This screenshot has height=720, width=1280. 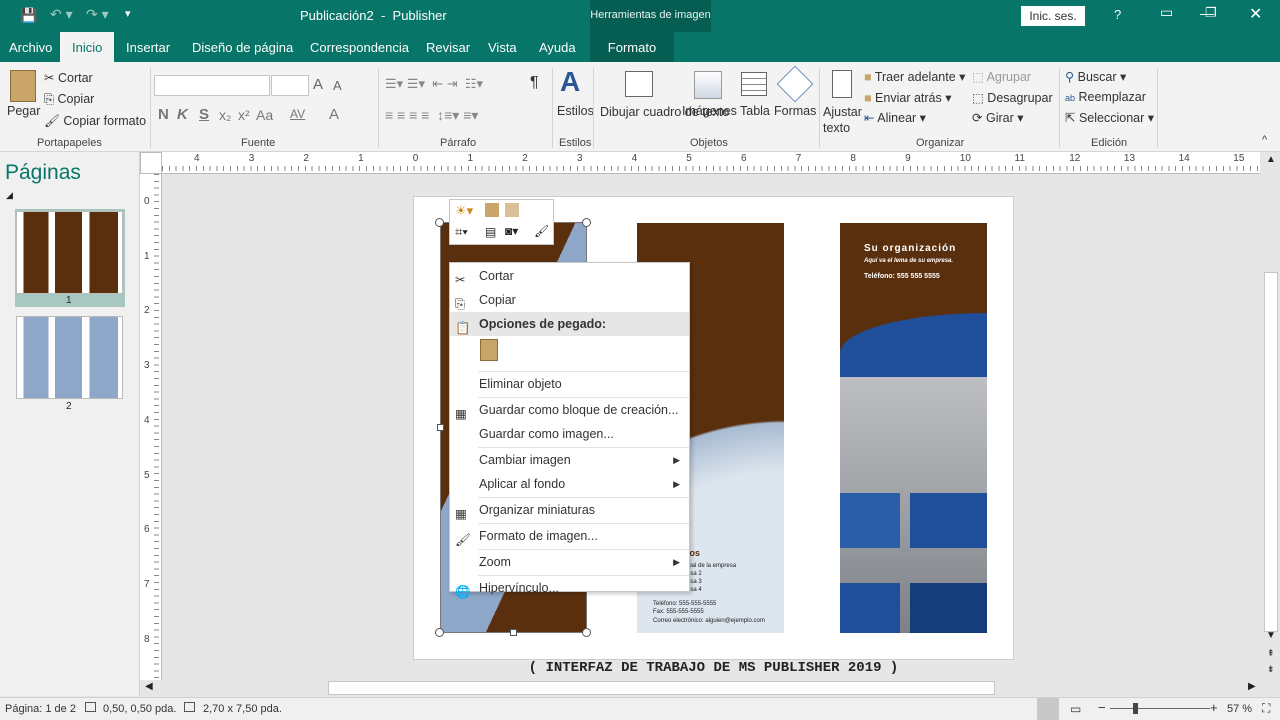 What do you see at coordinates (575, 111) in the screenshot?
I see `styles-button: Estilos` at bounding box center [575, 111].